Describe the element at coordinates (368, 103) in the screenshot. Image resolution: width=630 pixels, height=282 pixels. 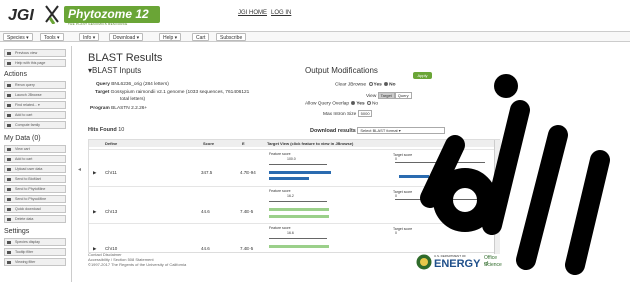
I see `overlap-no-radio` at that location.